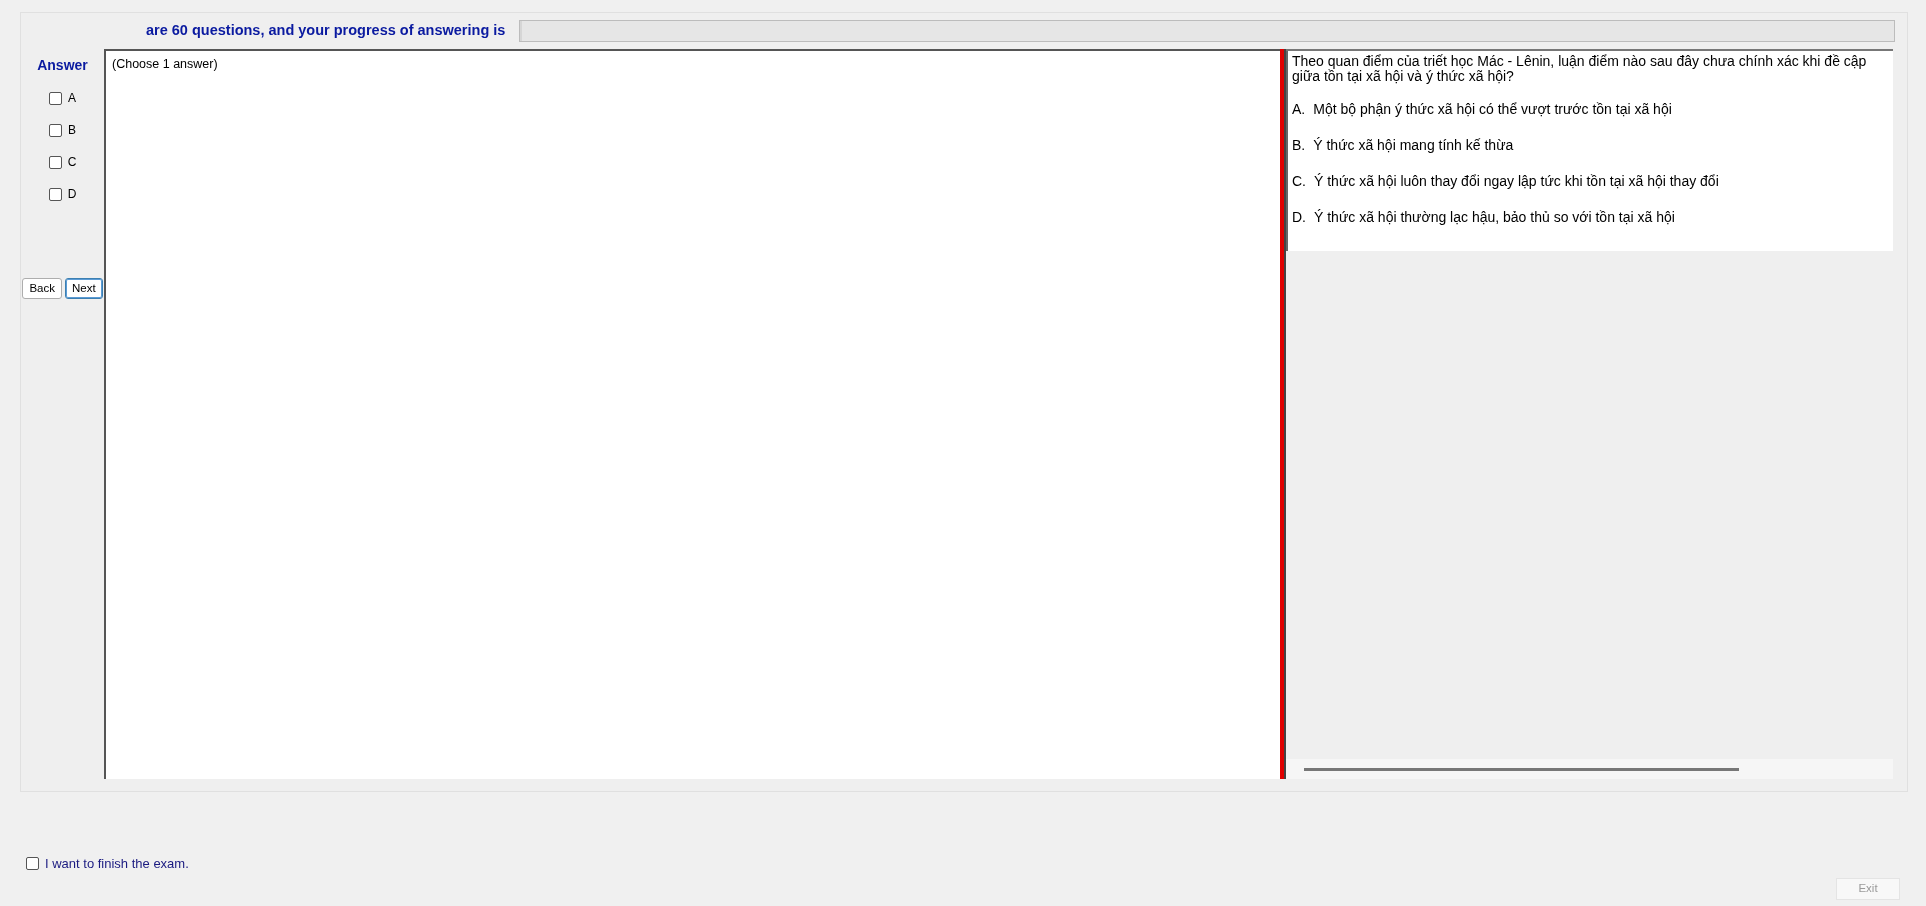  Describe the element at coordinates (117, 864) in the screenshot. I see `finish-label: I want to finish the exam.` at that location.